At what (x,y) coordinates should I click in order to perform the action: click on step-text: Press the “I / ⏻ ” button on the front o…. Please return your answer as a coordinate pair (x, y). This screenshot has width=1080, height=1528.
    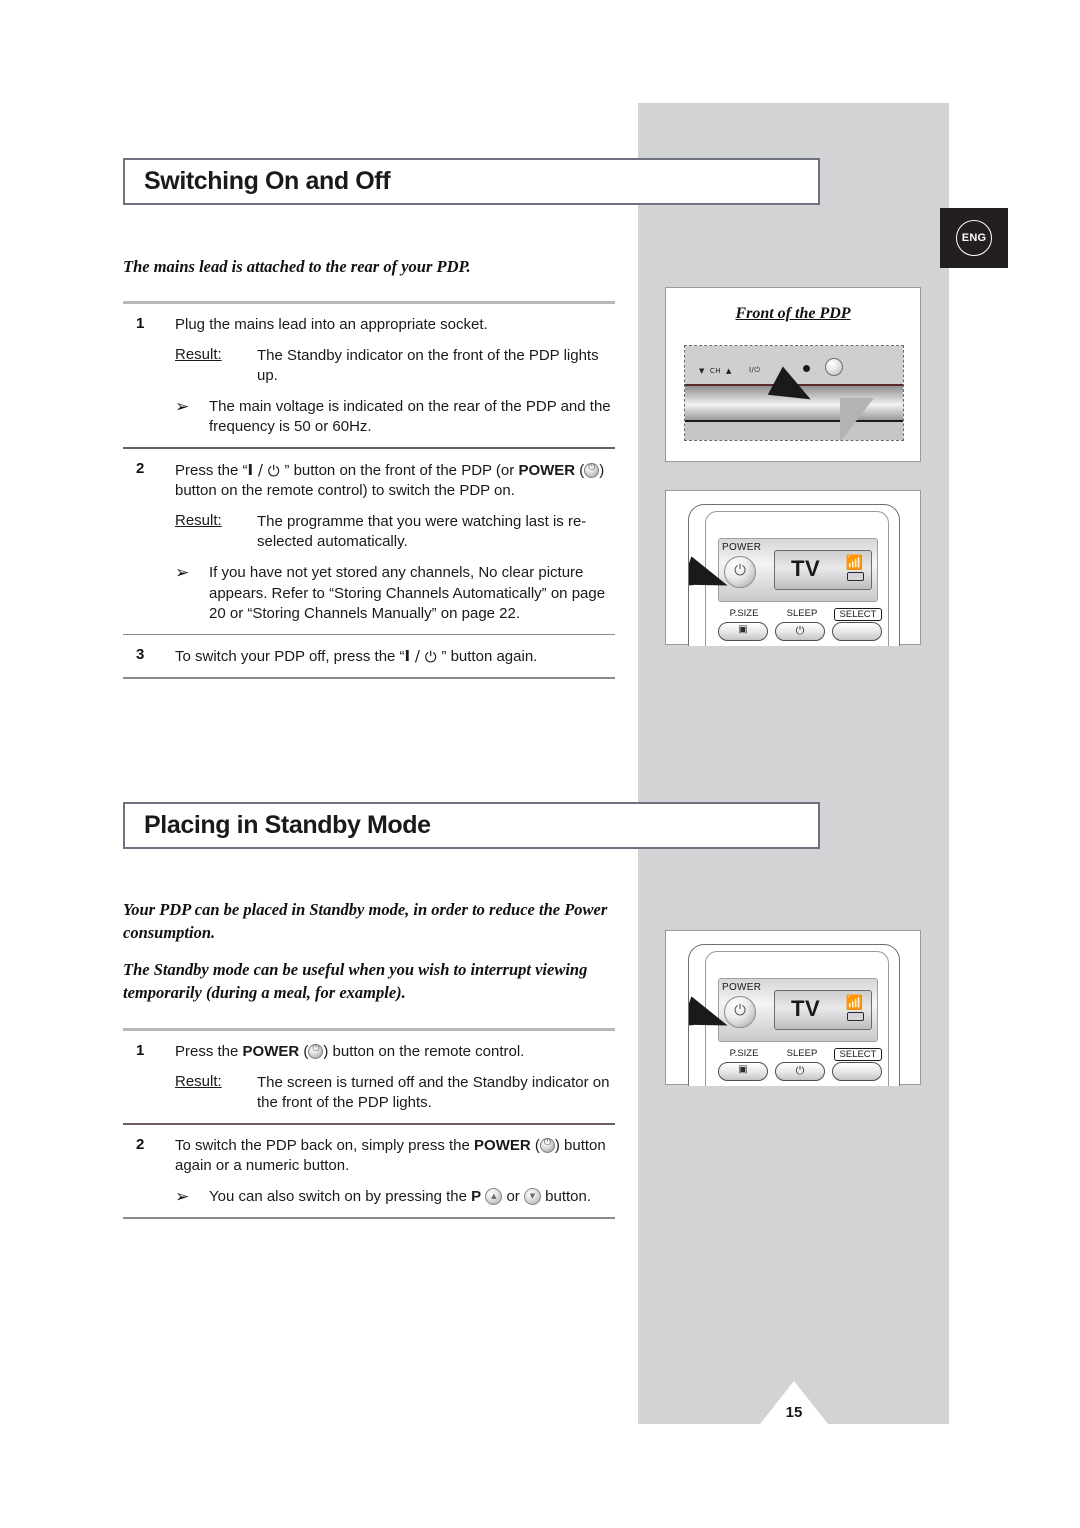
    Looking at the image, I should click on (395, 480).